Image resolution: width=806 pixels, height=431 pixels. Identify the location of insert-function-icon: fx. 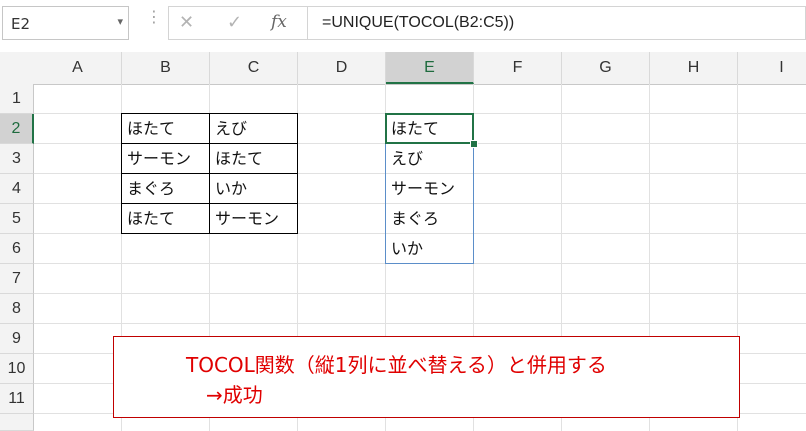
(279, 22).